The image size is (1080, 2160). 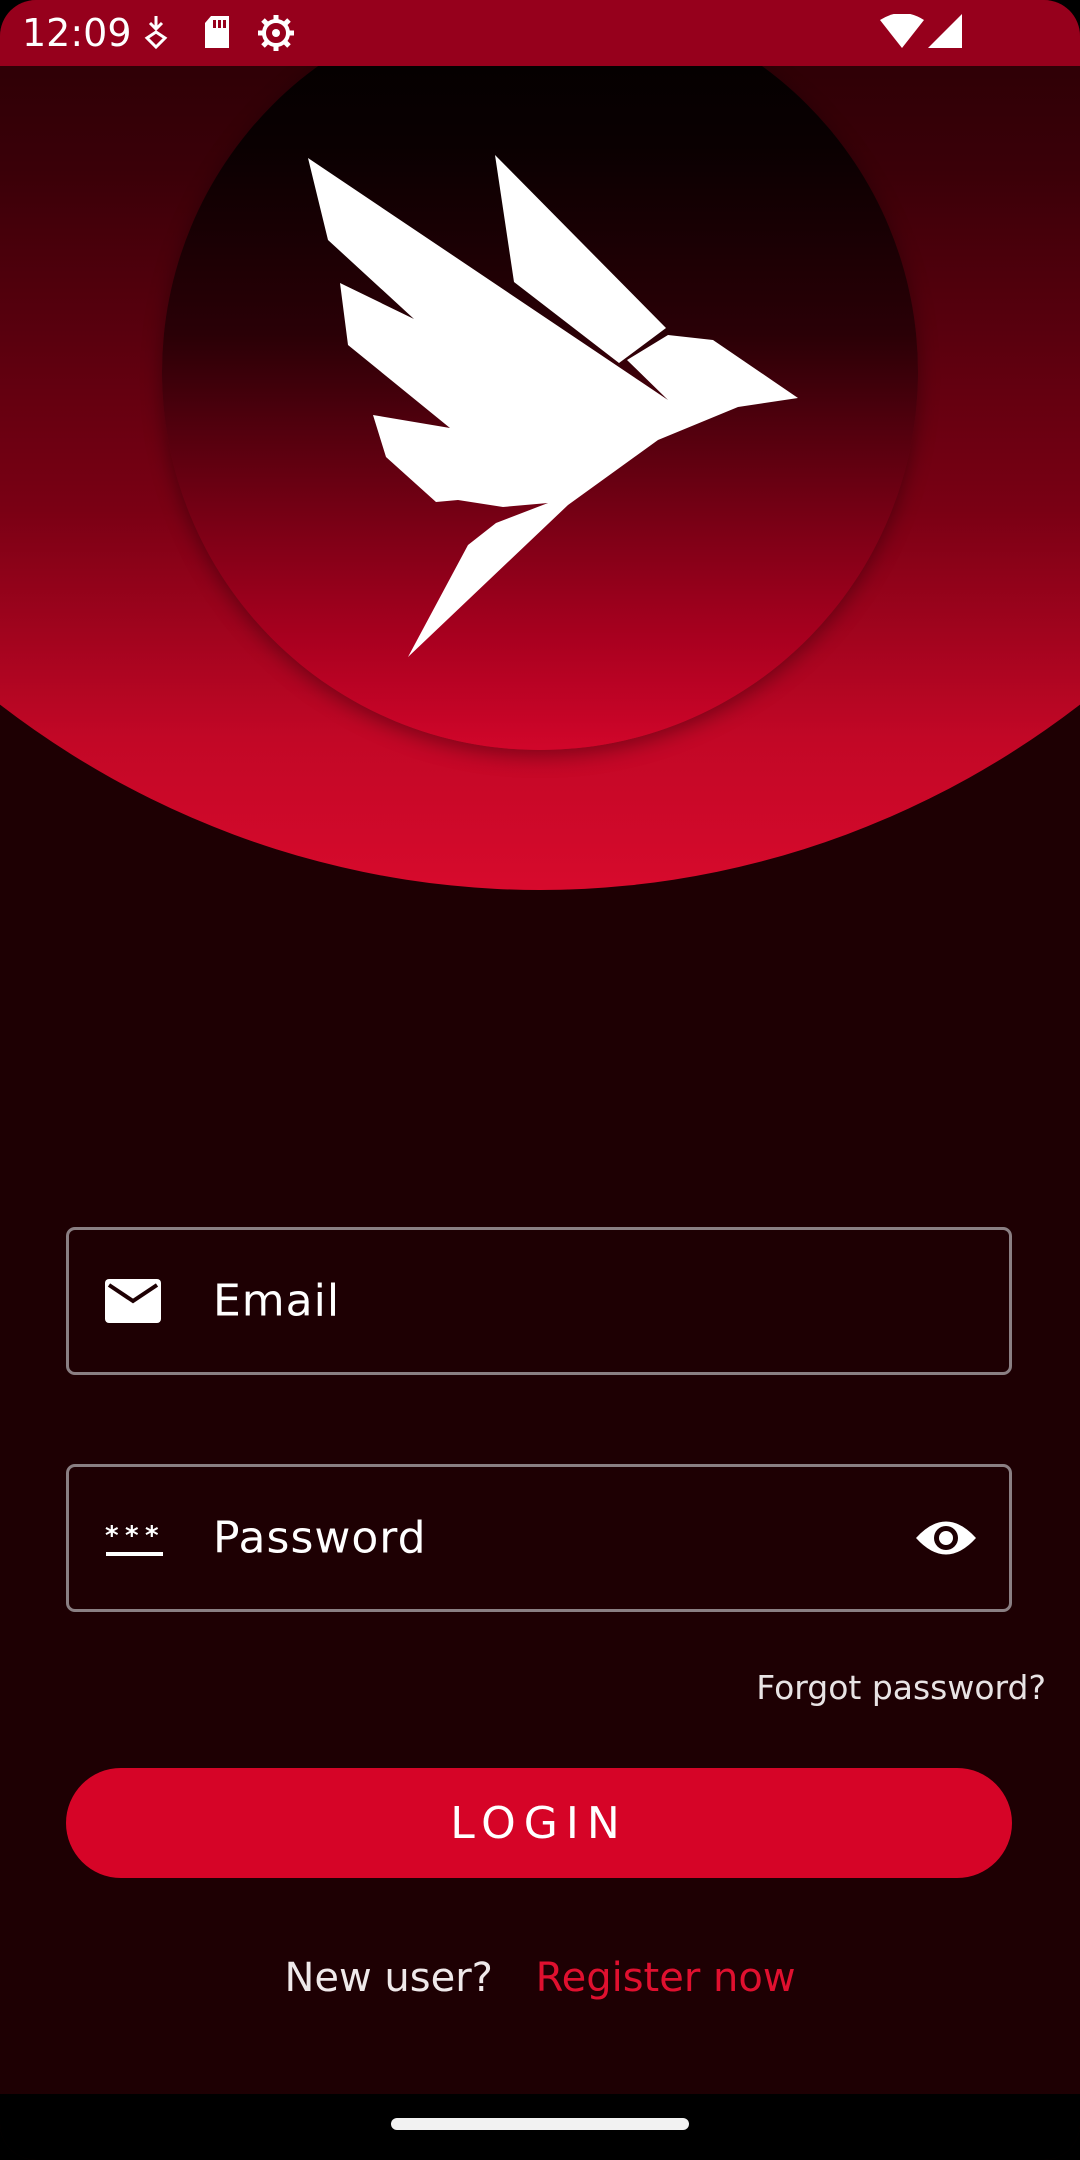 What do you see at coordinates (156, 33) in the screenshot?
I see `download-arrow-icon` at bounding box center [156, 33].